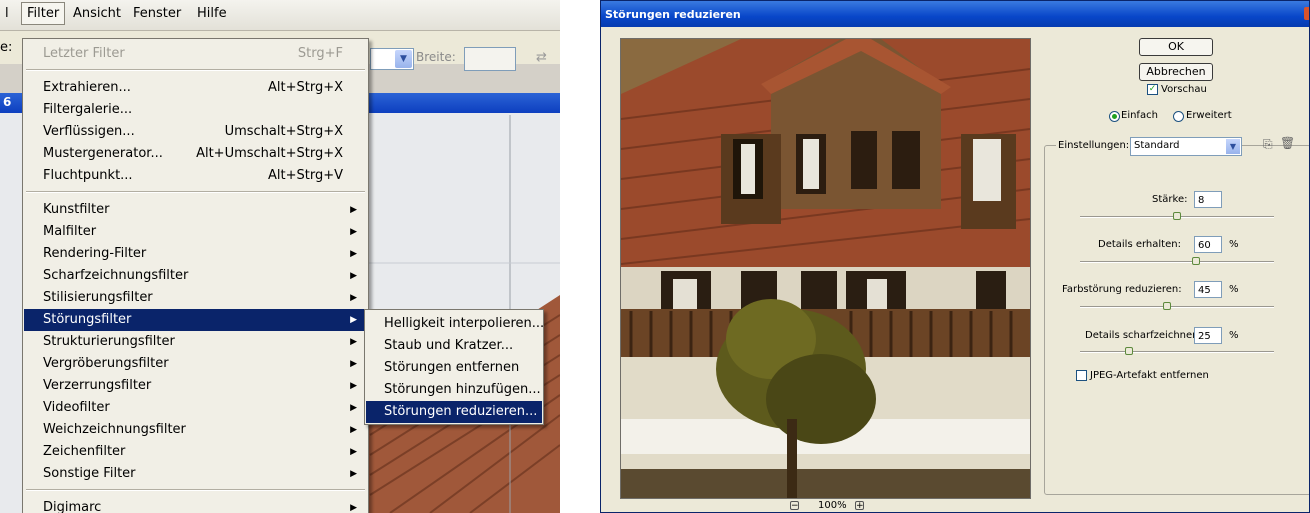 This screenshot has width=1310, height=513. I want to click on cancel-button: Abbrechen, so click(1176, 72).